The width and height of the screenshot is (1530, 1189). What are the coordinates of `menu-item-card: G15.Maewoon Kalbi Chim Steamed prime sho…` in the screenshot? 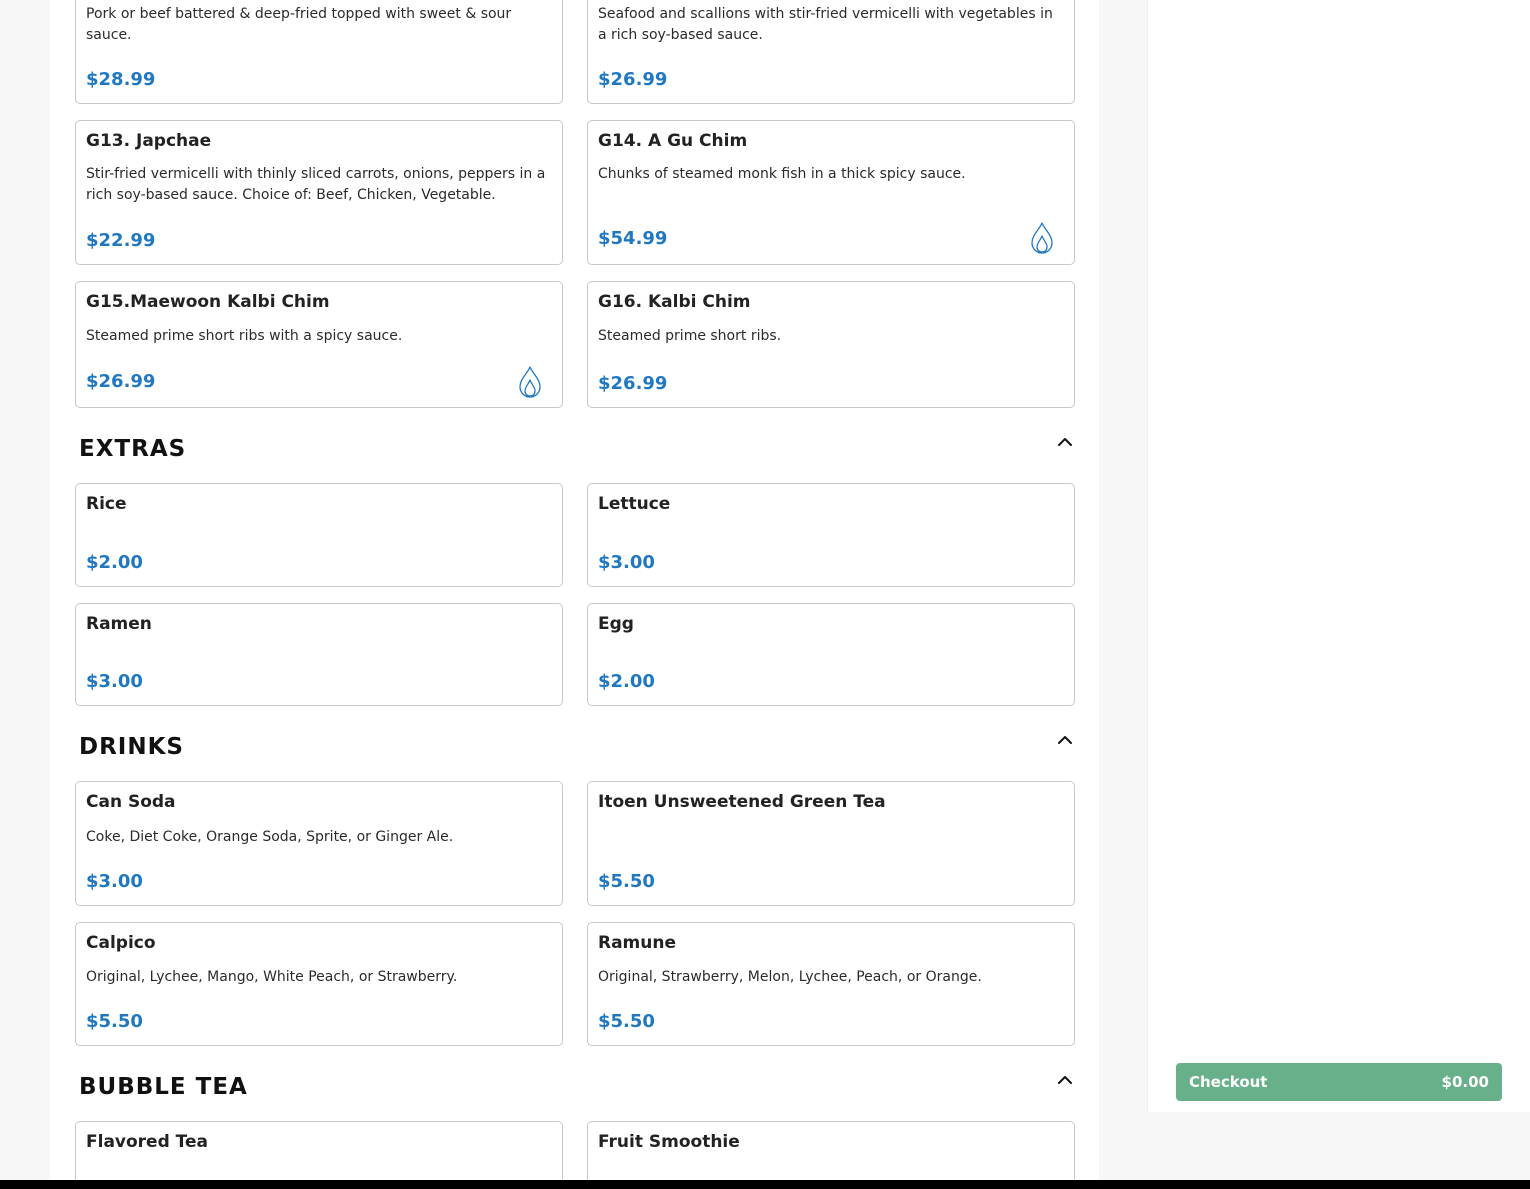 It's located at (319, 344).